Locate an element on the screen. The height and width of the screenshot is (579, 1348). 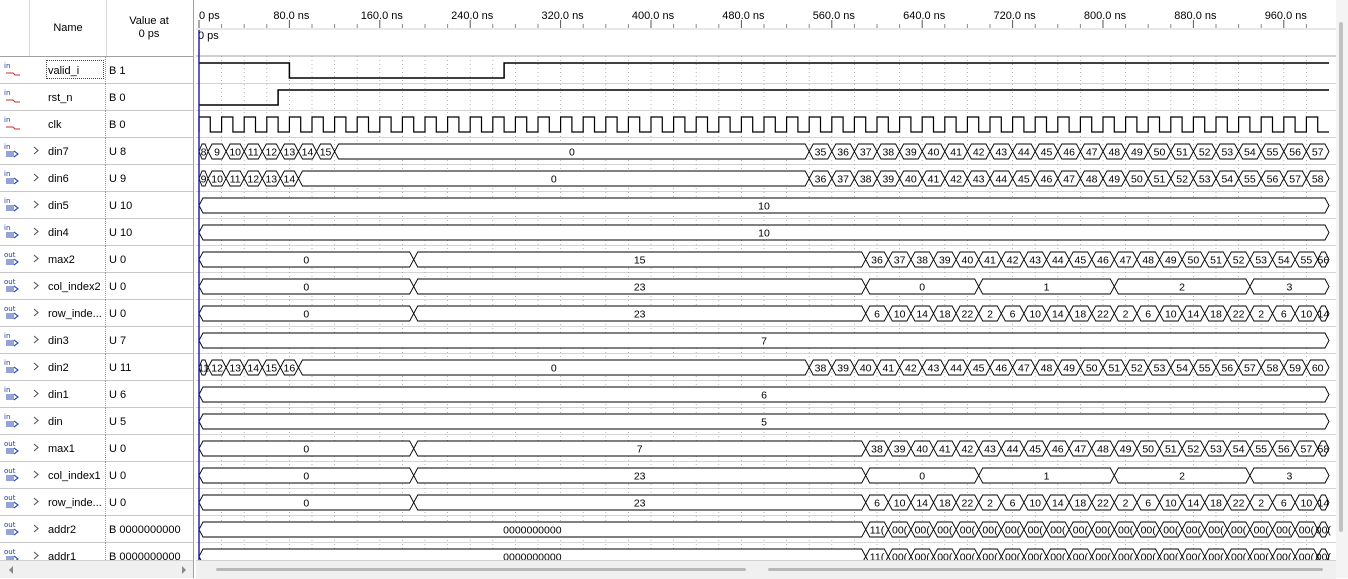
value-column-header: Value at 0 ps is located at coordinates (149, 28).